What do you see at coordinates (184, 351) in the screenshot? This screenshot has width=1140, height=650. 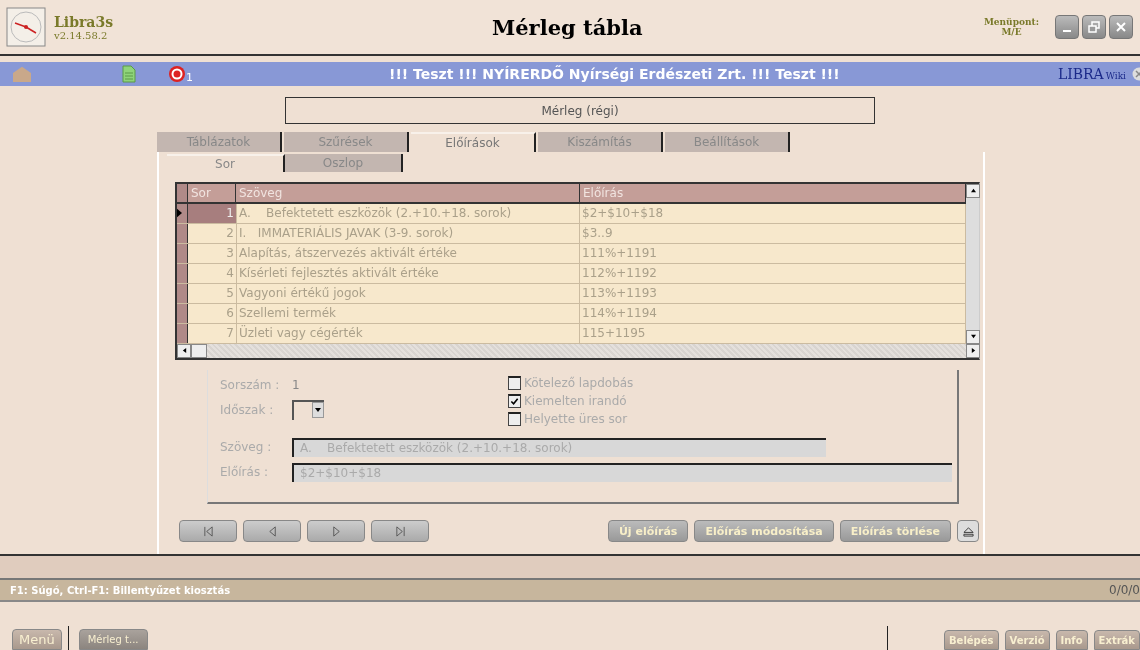 I see `left-arrow-icon` at bounding box center [184, 351].